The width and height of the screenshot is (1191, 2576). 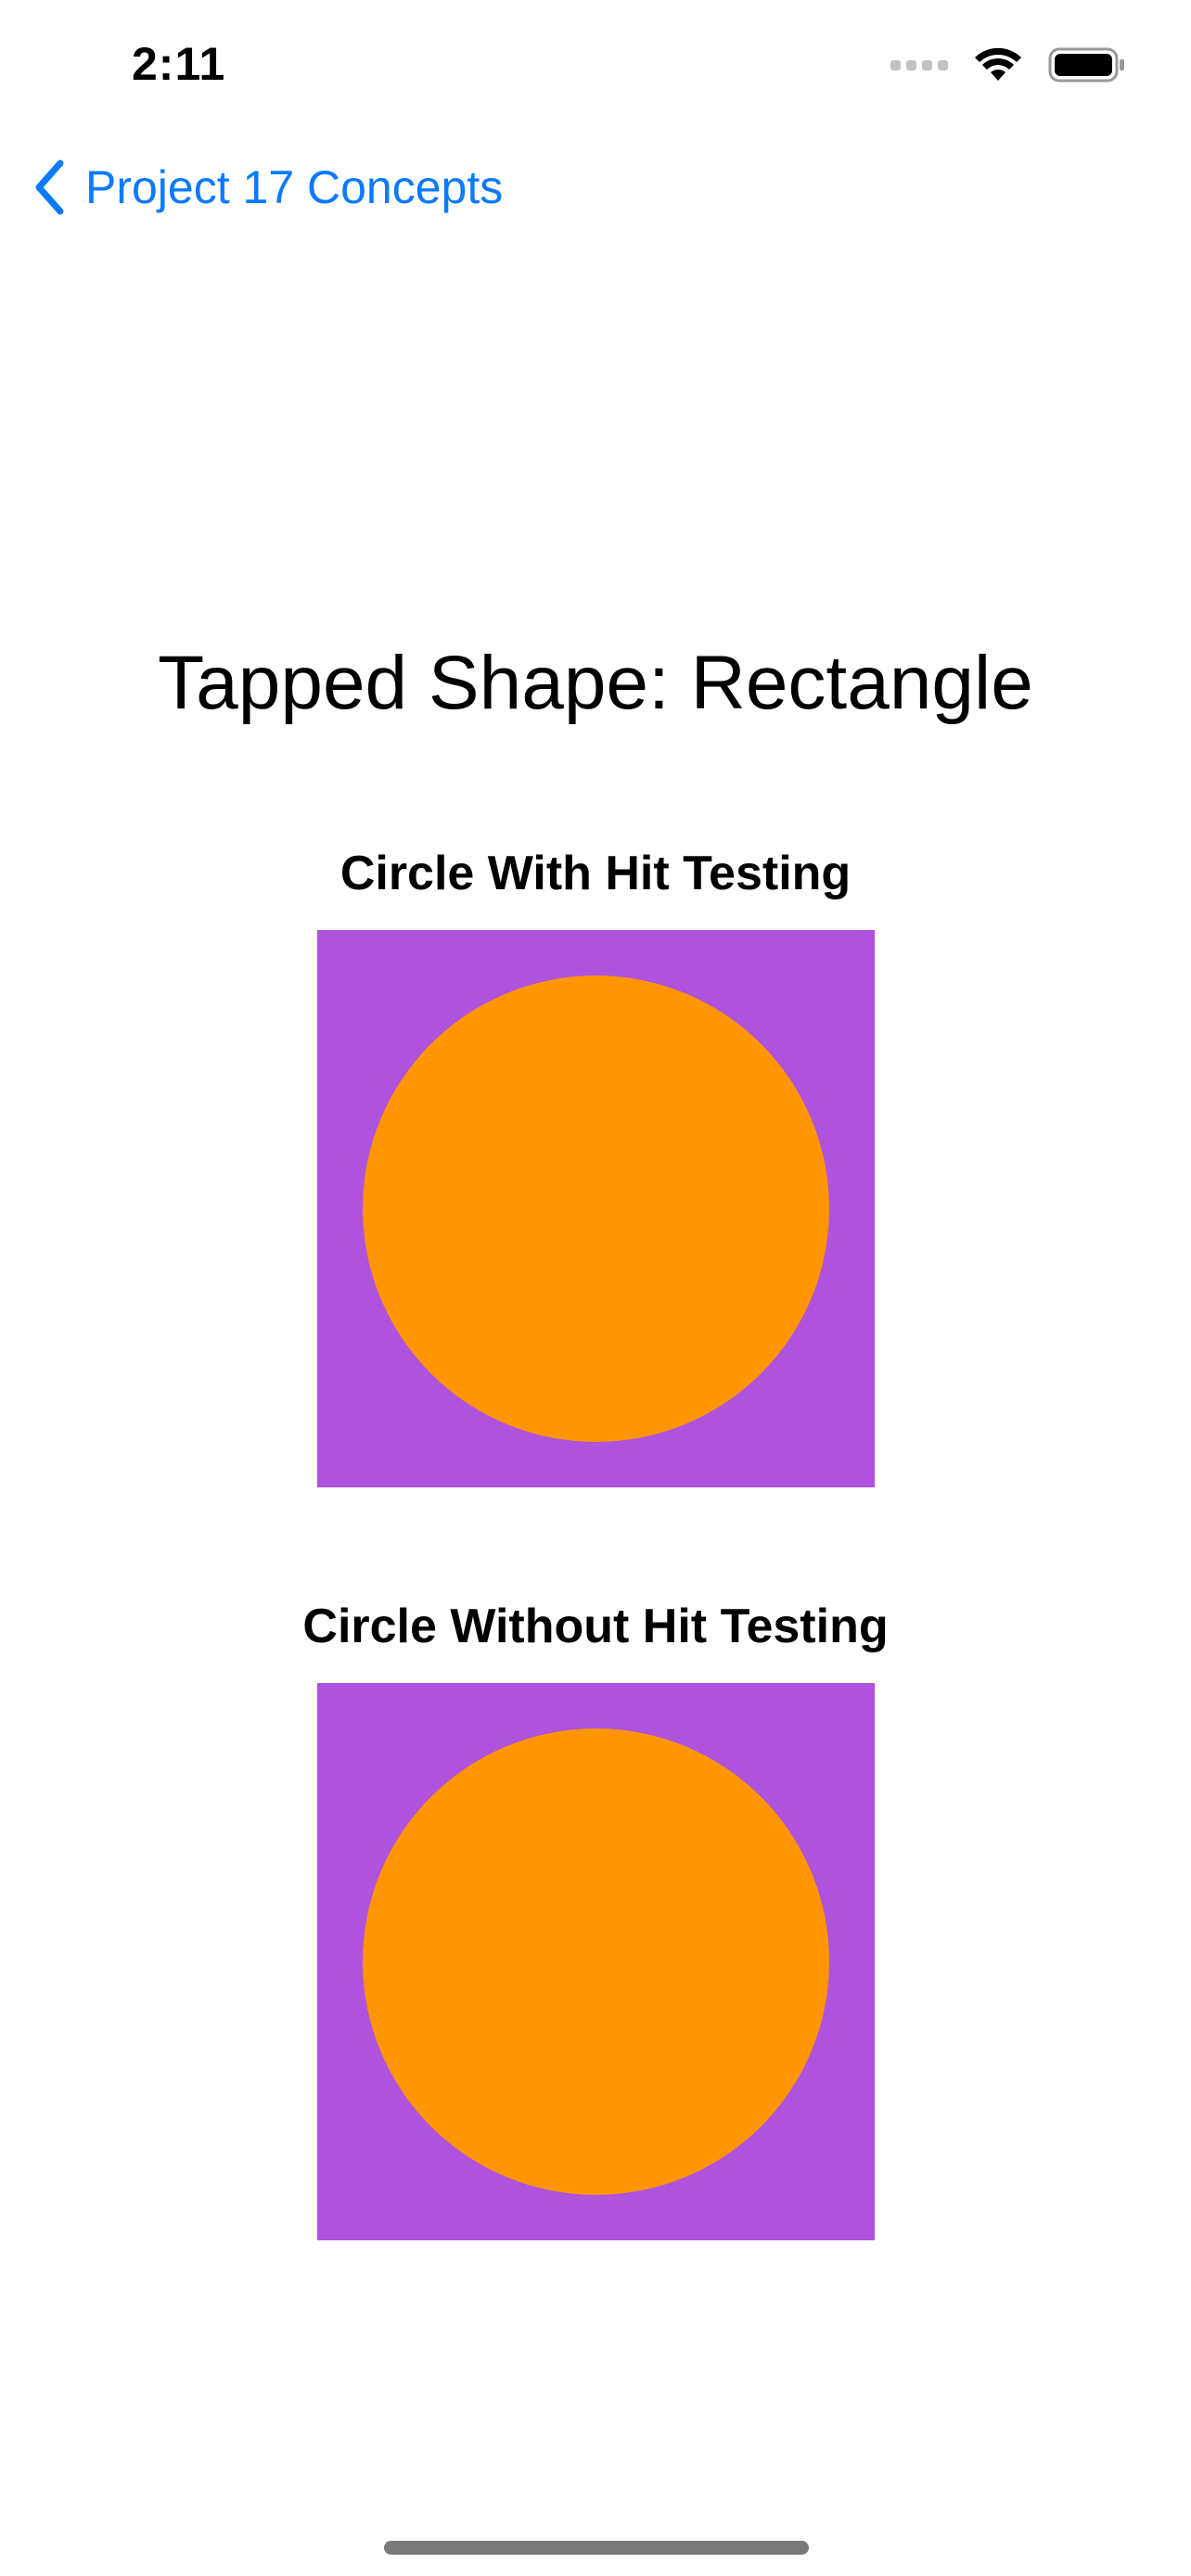 I want to click on rectangle-shape-with-hit-testing, so click(x=596, y=1209).